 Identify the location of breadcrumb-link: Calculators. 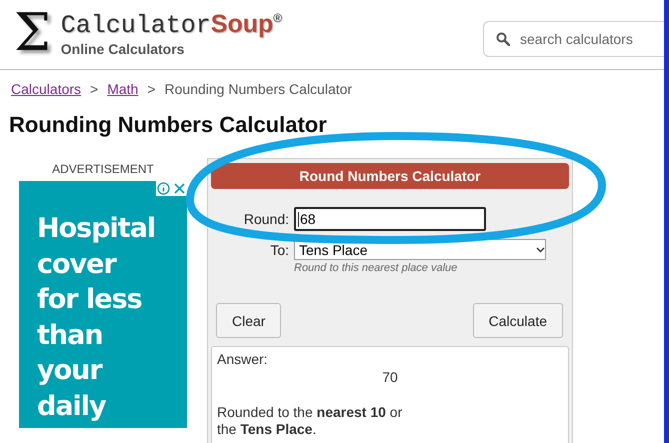
(46, 89).